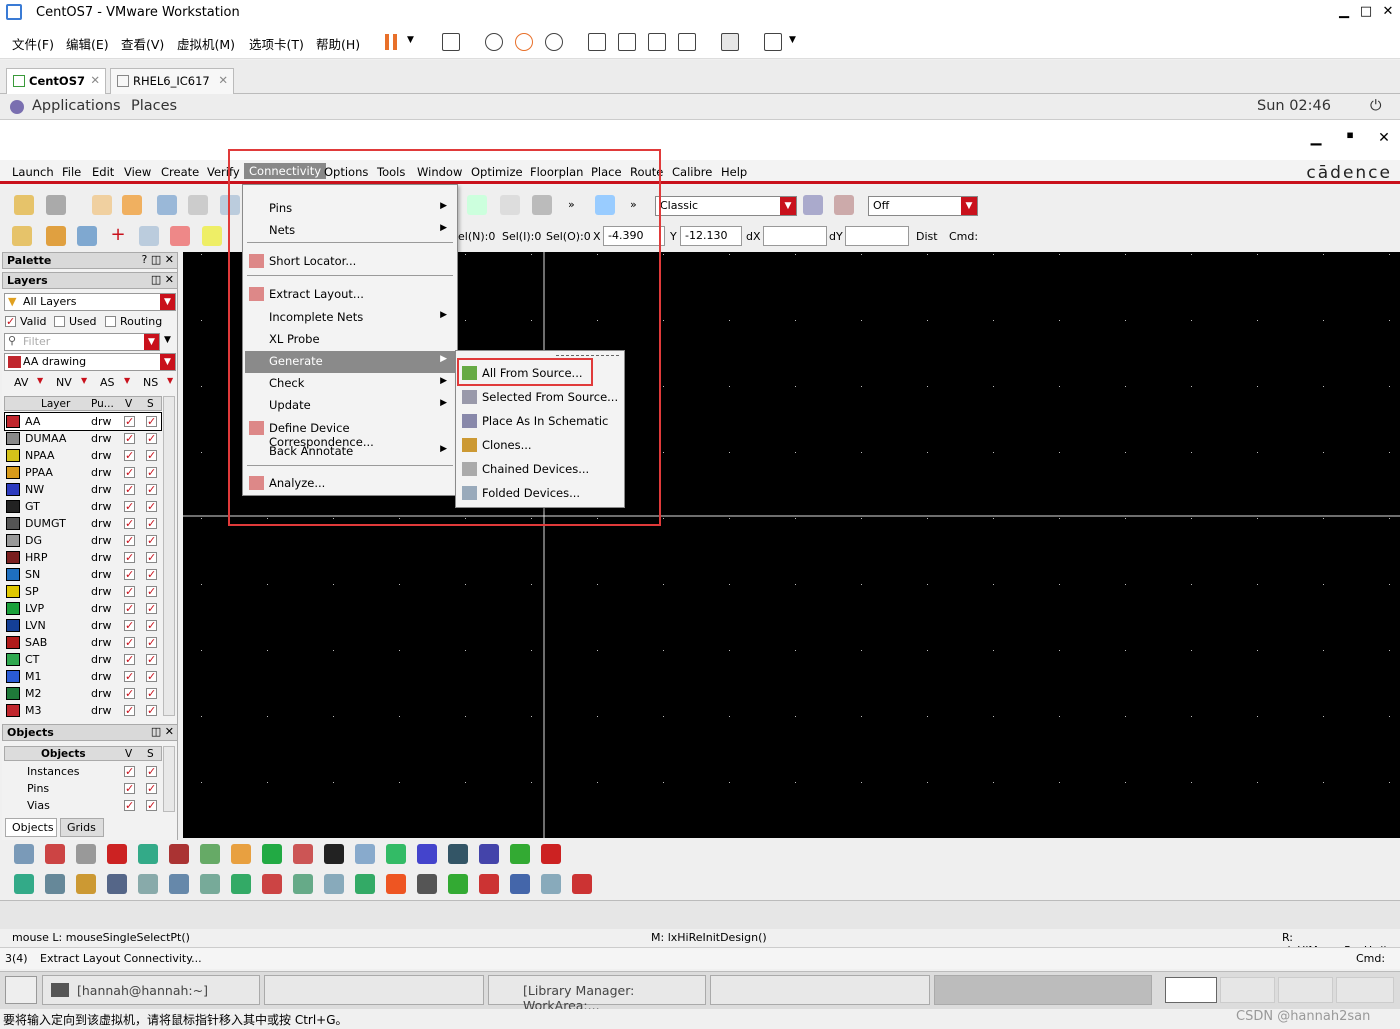  What do you see at coordinates (172, 81) in the screenshot?
I see `tab-rhel6: RHEL6_IC617 ✕` at bounding box center [172, 81].